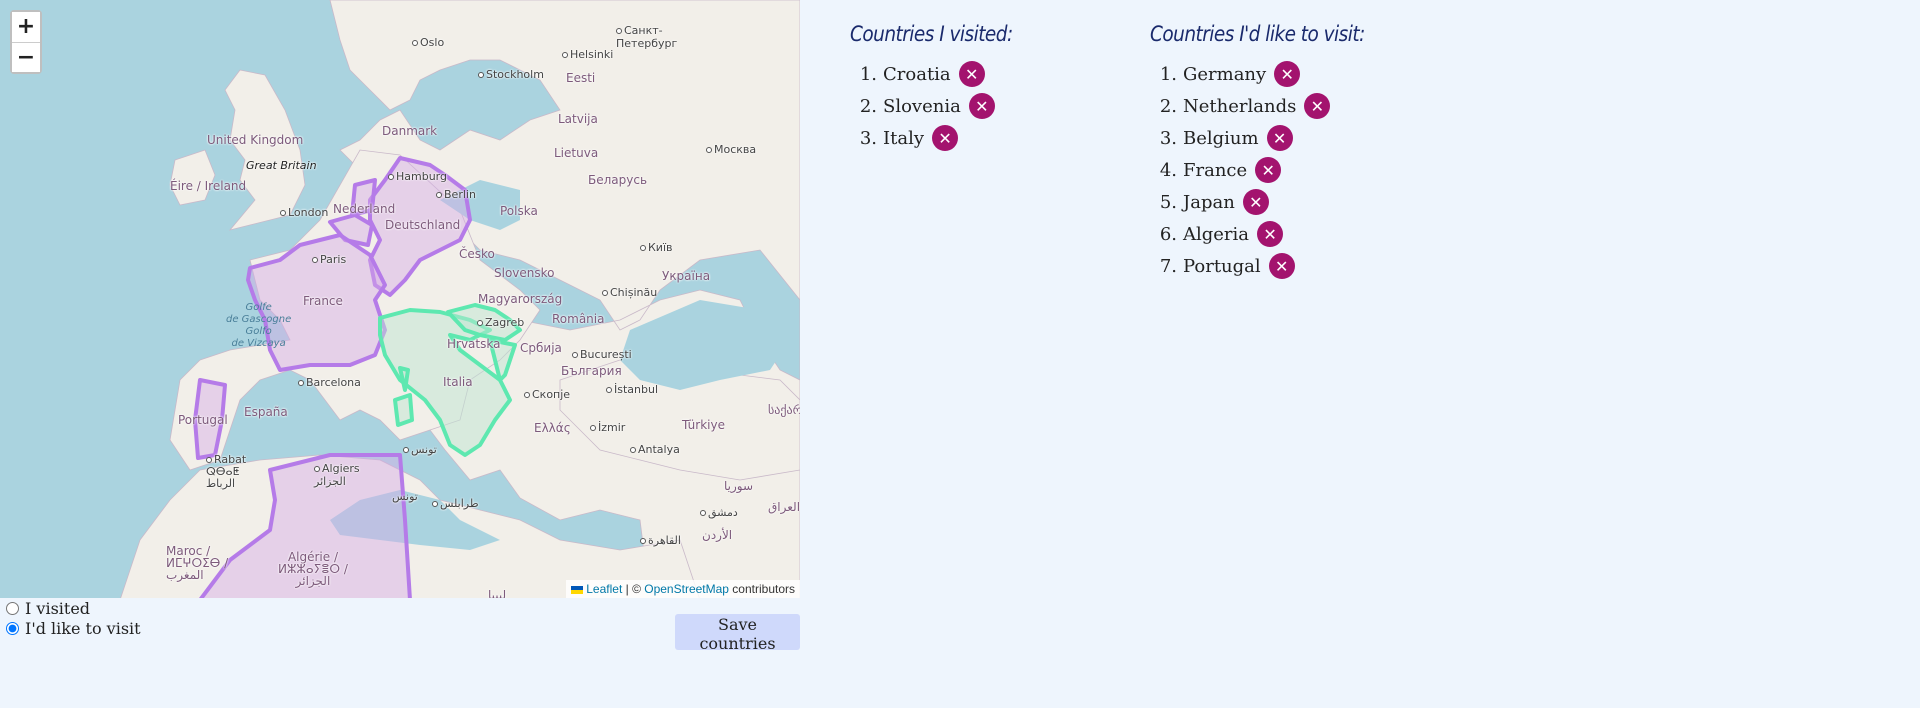 This screenshot has height=708, width=1920. Describe the element at coordinates (259, 325) in the screenshot. I see `map-label-gascogne: Golfe de Gascogne Golfo de Vizcaya` at that location.